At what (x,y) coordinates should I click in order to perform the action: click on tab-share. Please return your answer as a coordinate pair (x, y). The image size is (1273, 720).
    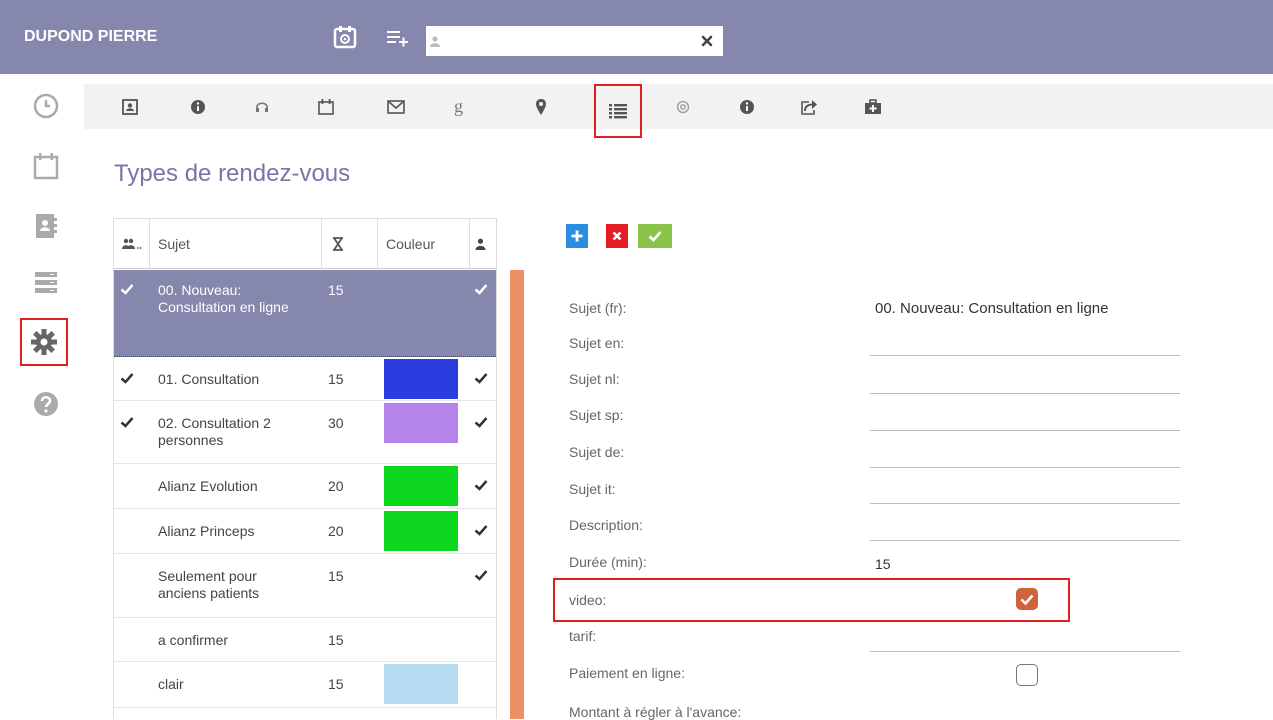
    Looking at the image, I should click on (809, 107).